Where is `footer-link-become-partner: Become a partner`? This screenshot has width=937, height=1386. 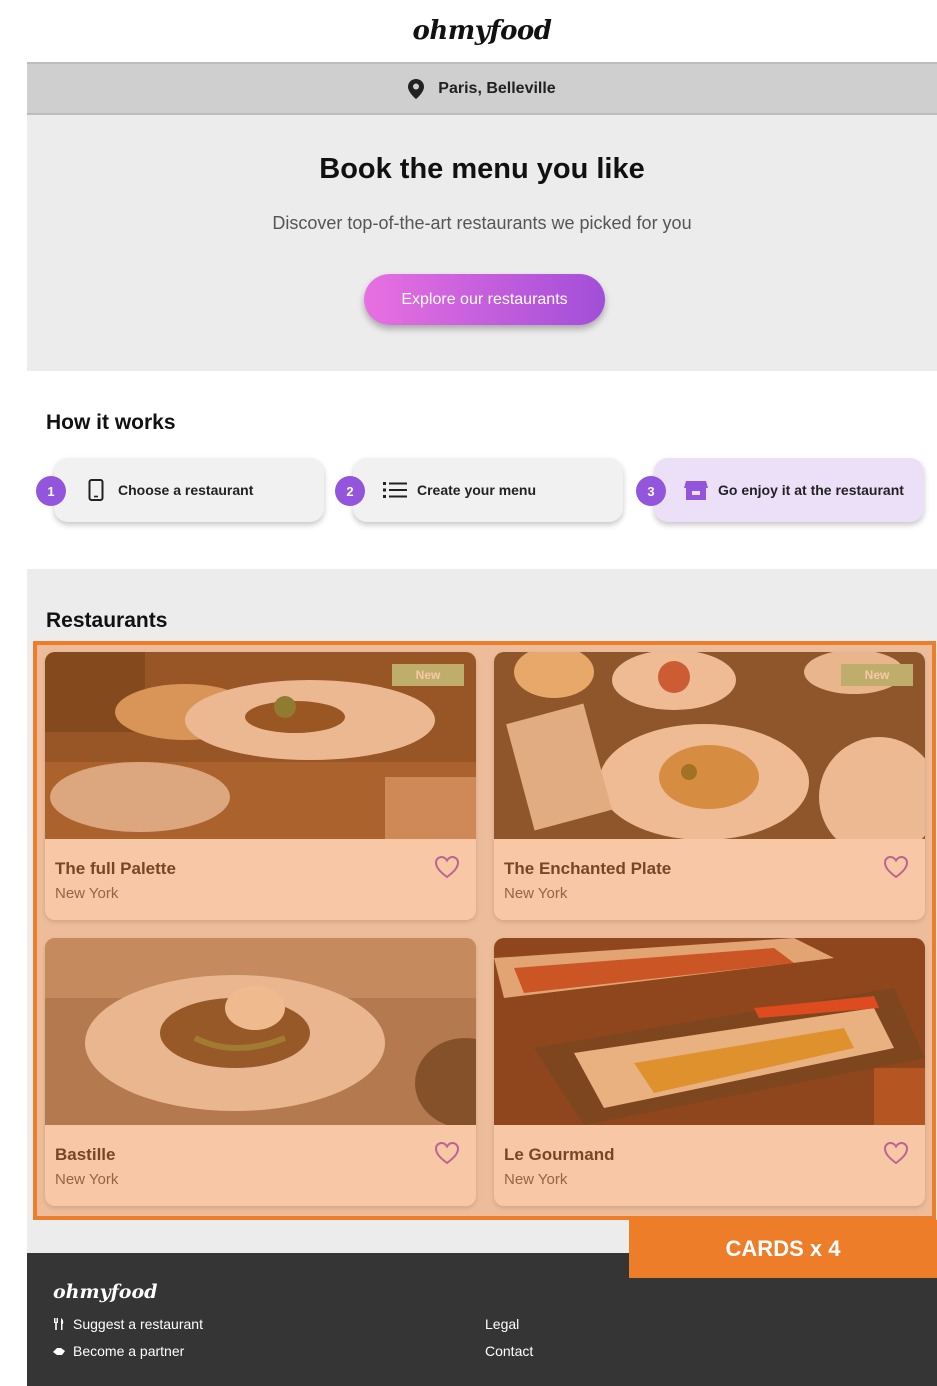
footer-link-become-partner: Become a partner is located at coordinates (118, 1351).